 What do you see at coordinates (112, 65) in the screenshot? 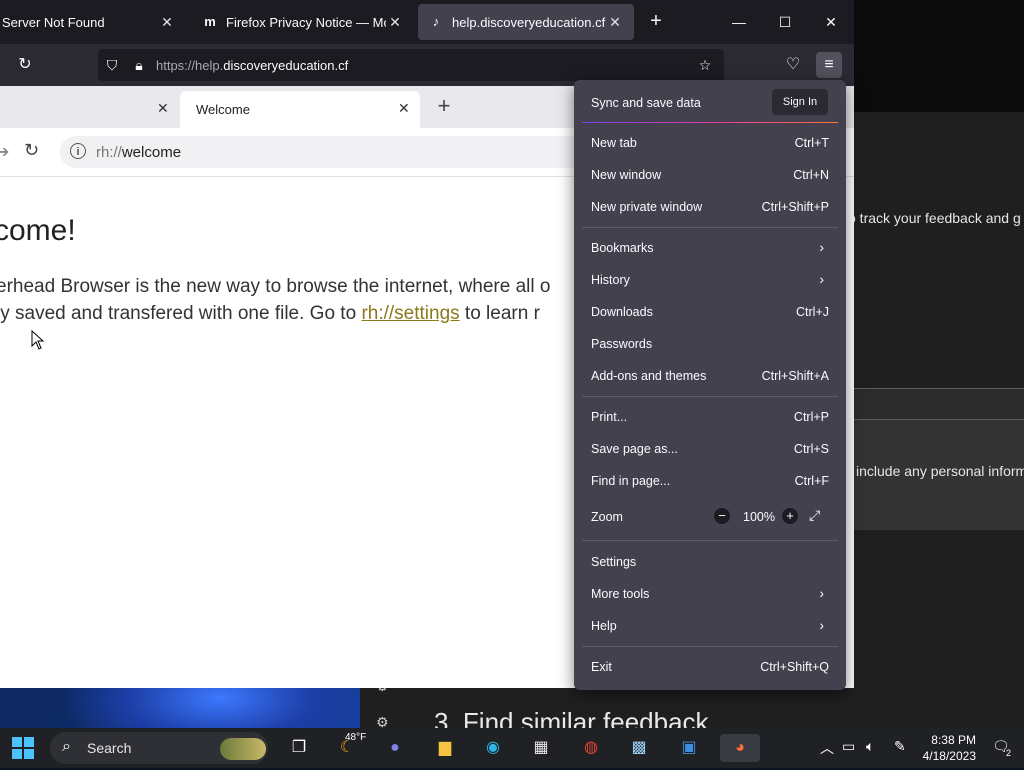
I see `shield-icon: ⛉` at bounding box center [112, 65].